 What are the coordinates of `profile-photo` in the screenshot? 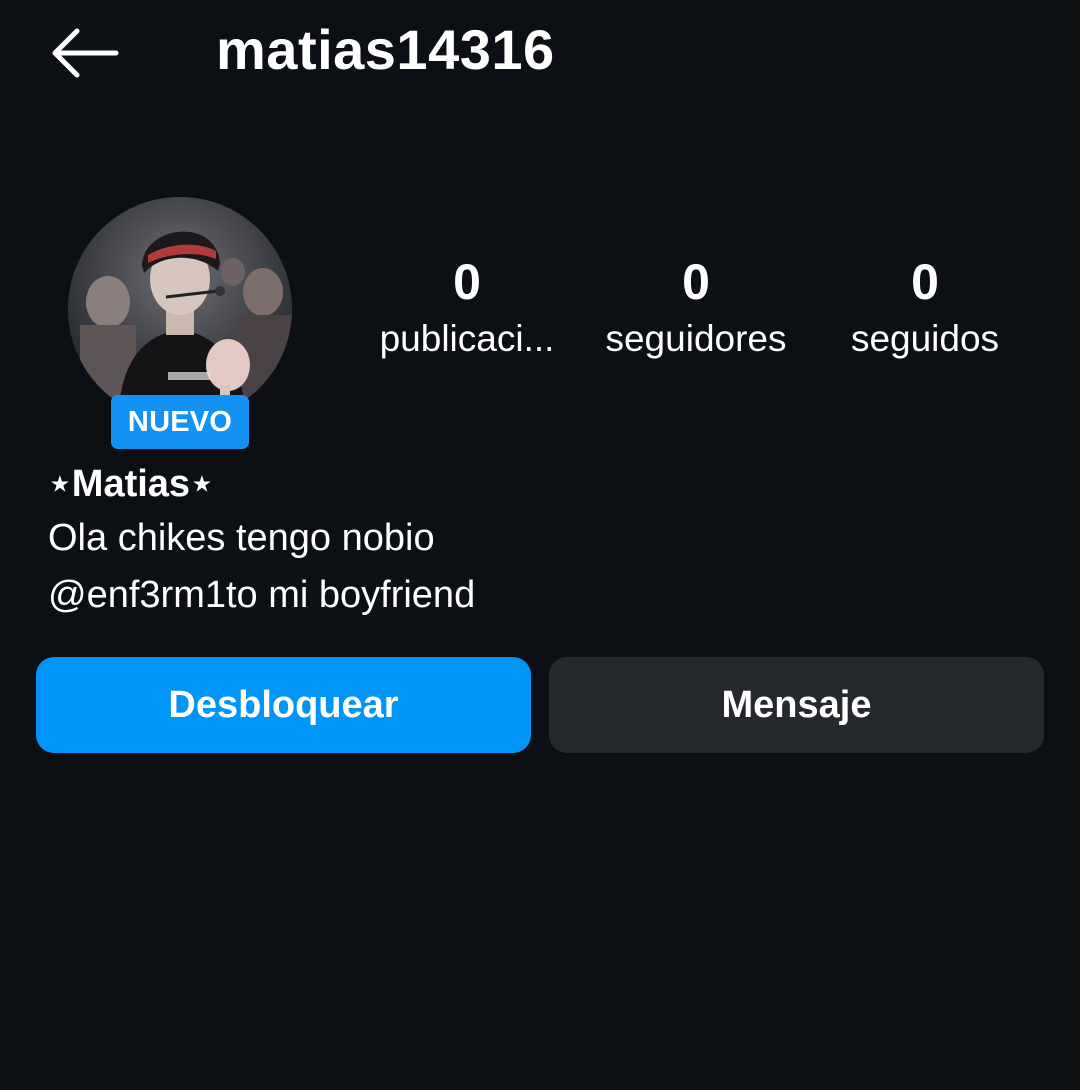 It's located at (180, 309).